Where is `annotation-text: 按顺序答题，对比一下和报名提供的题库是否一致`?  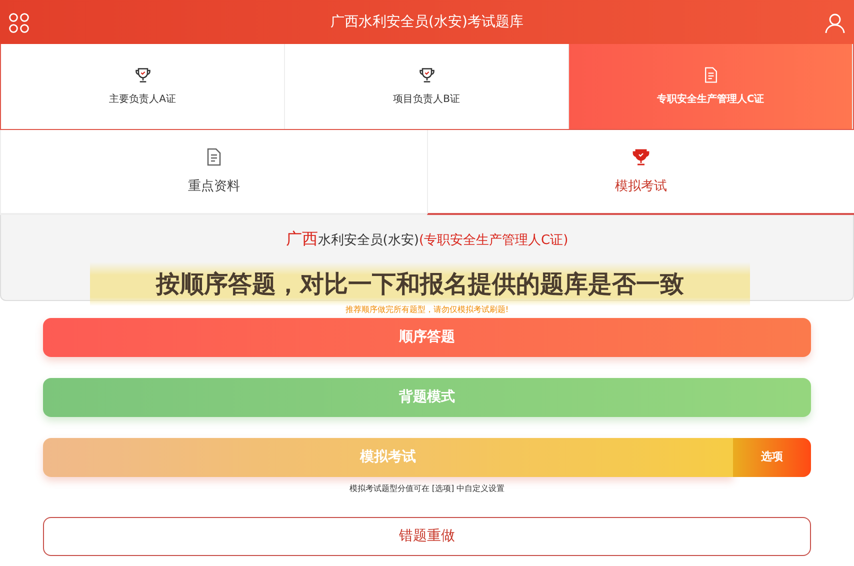 annotation-text: 按顺序答题，对比一下和报名提供的题库是否一致 is located at coordinates (420, 284).